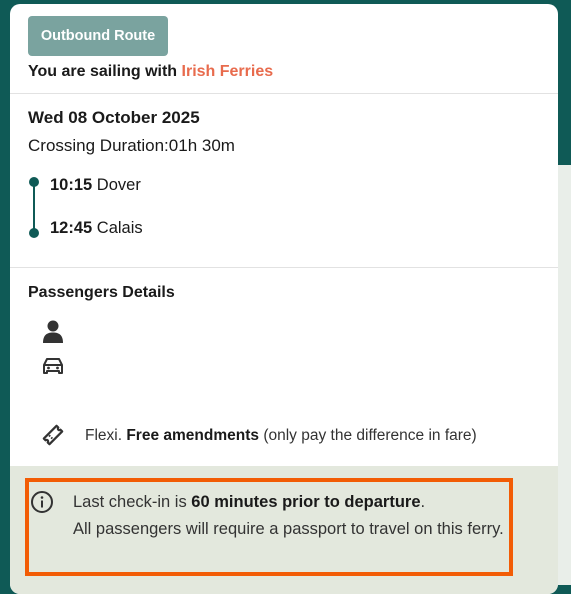 The width and height of the screenshot is (571, 594). I want to click on person-icon, so click(53, 331).